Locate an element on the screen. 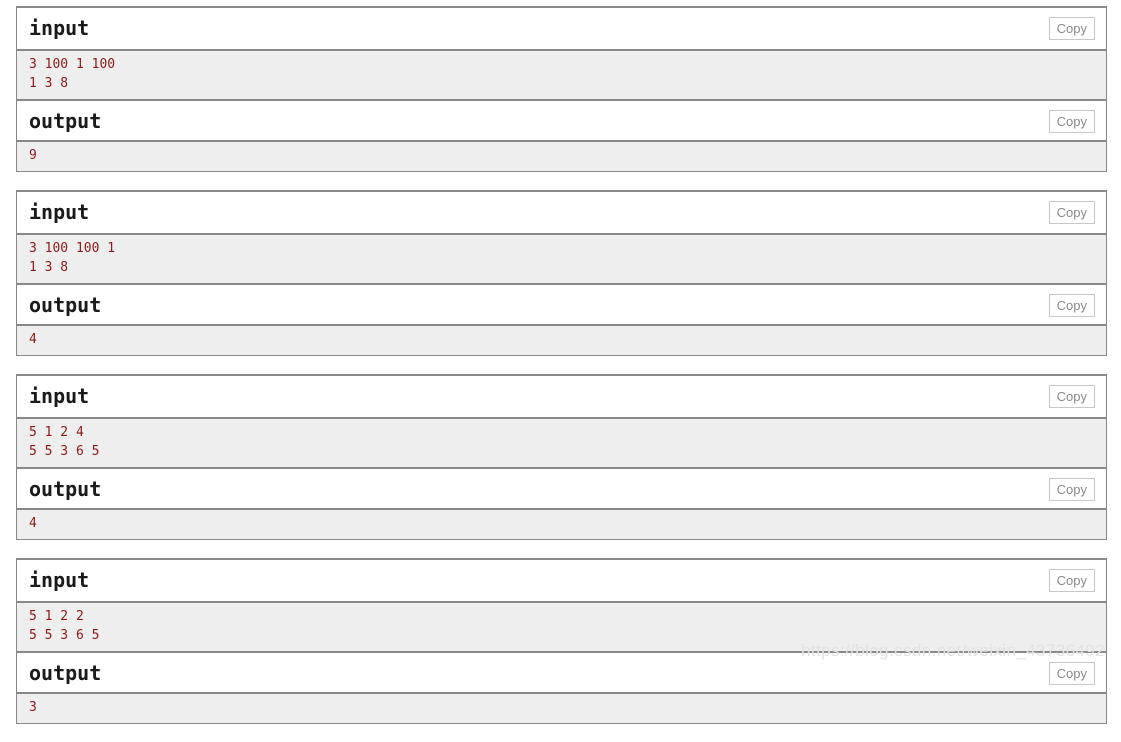 The image size is (1121, 742). code-line: 3 100 100 1 is located at coordinates (72, 248).